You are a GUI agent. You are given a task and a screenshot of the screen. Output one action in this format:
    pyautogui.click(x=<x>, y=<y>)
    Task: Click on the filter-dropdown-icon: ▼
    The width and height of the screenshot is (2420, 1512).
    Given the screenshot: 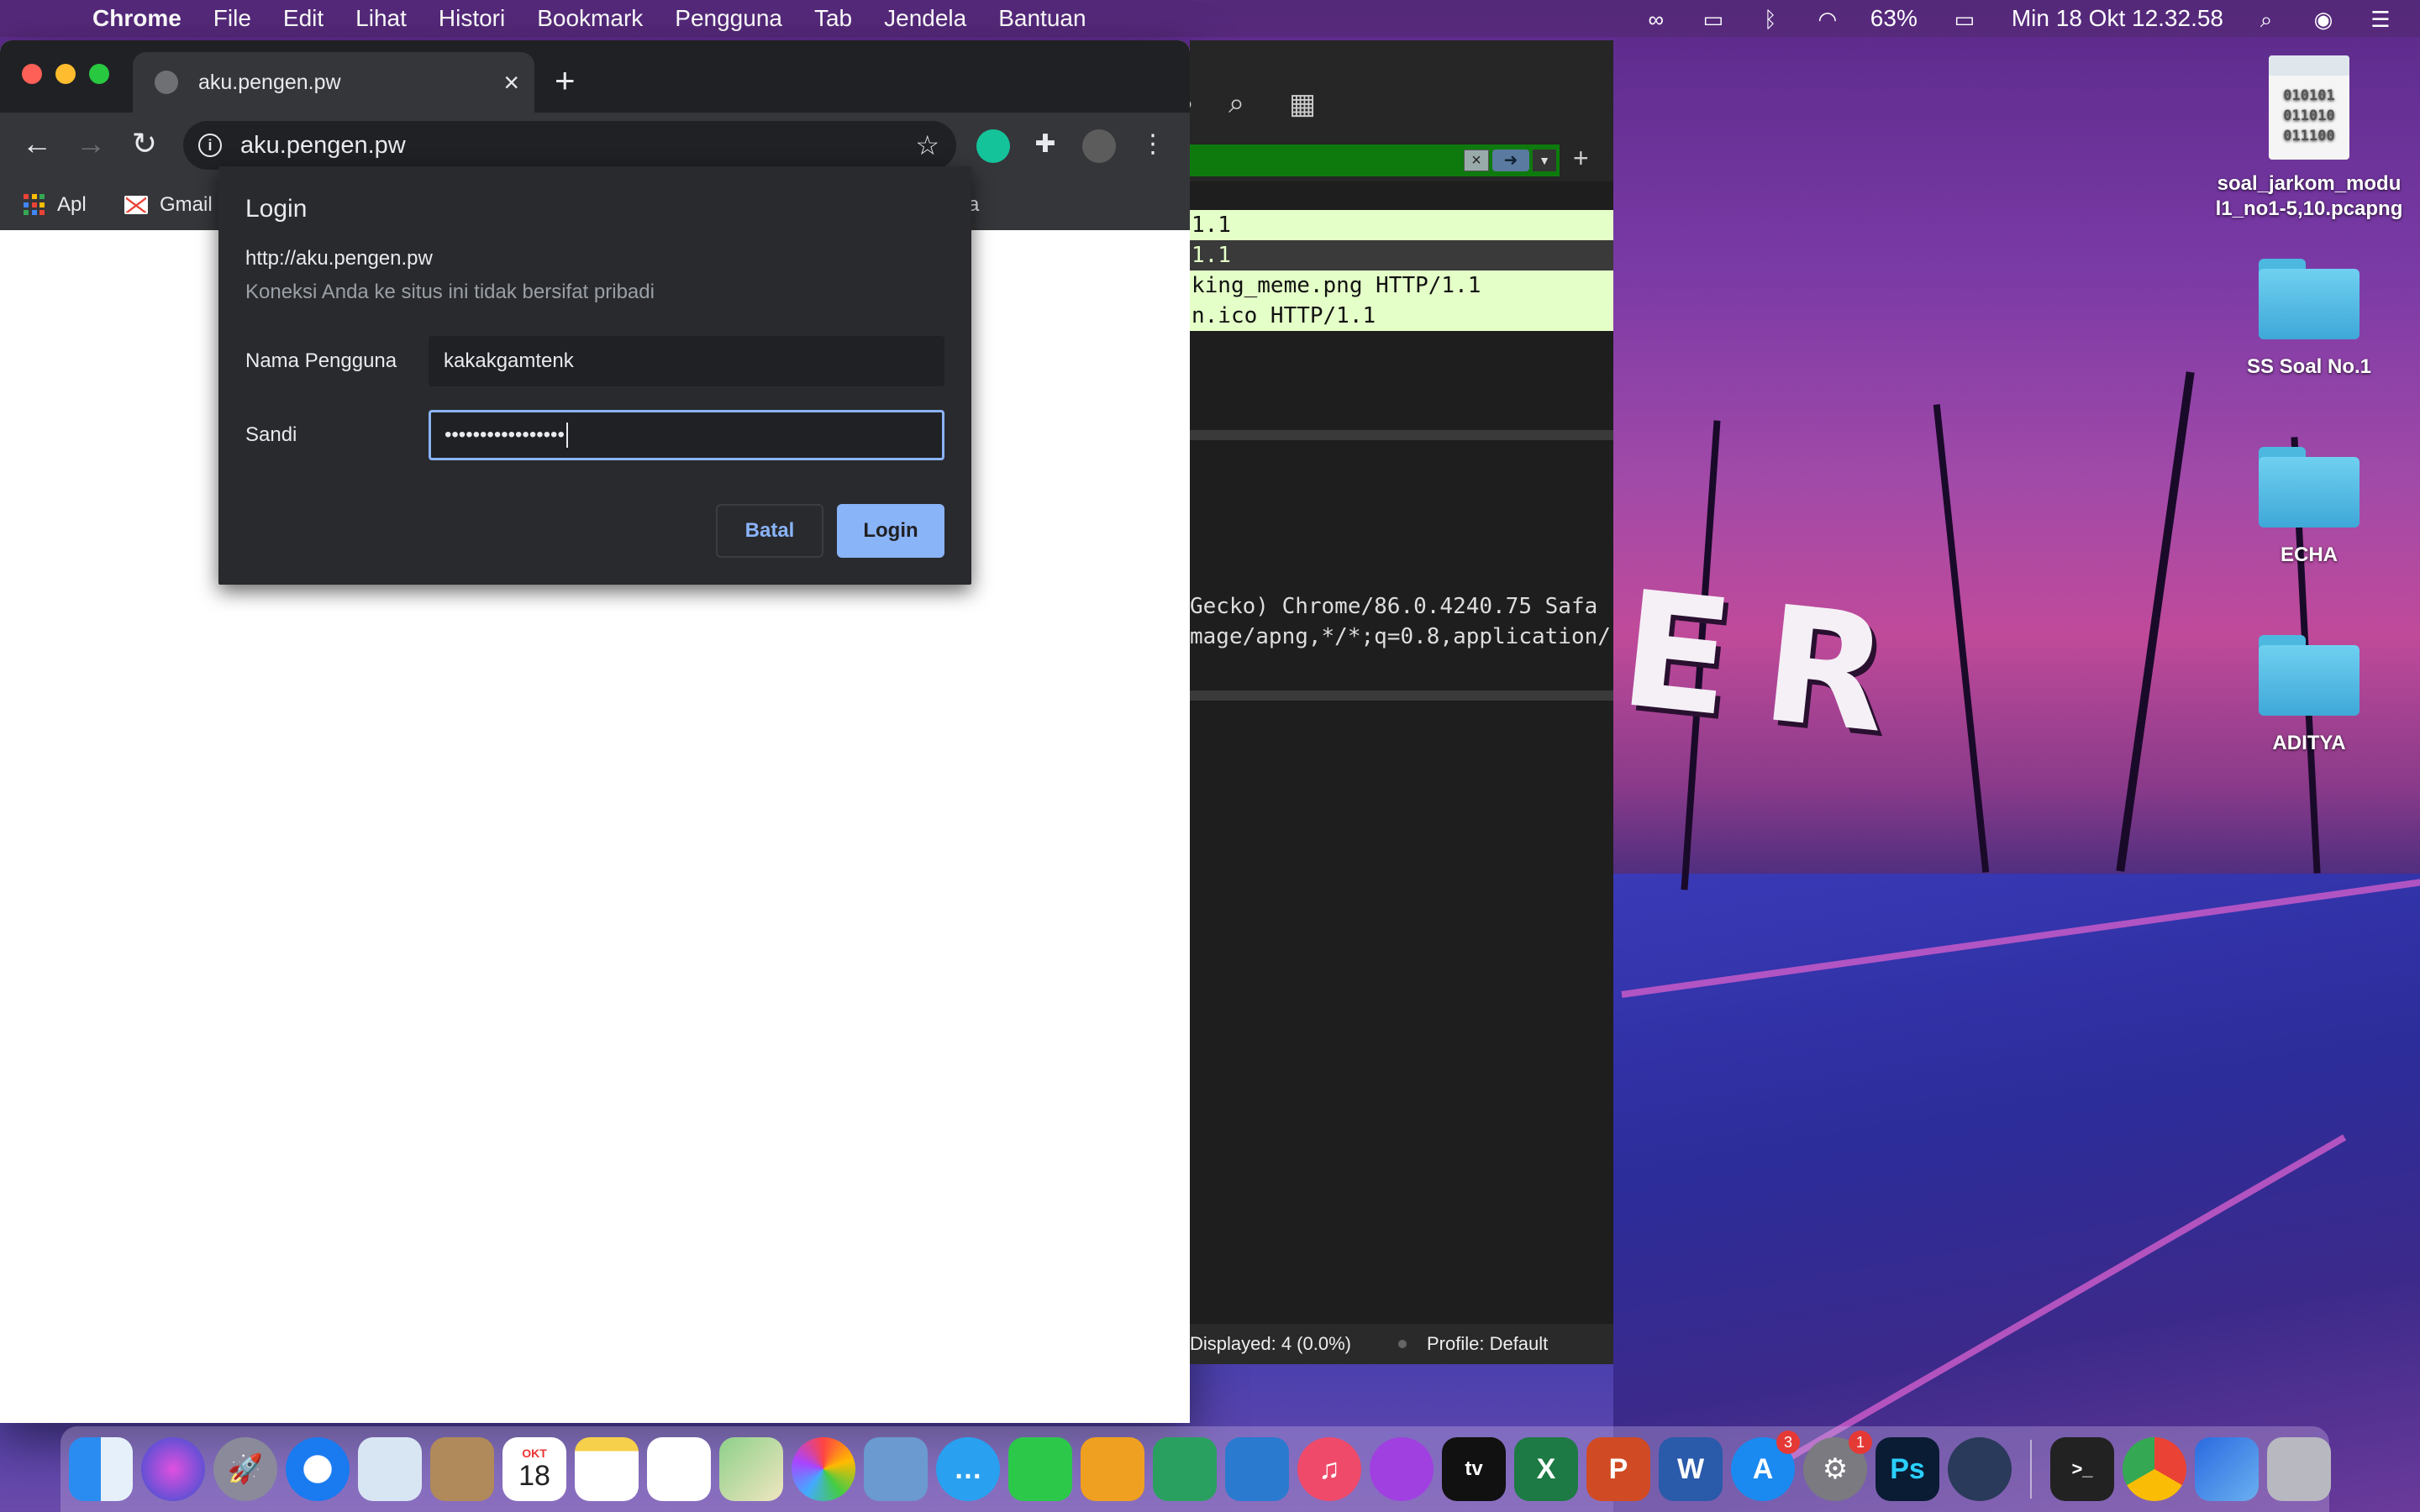 What is the action you would take?
    pyautogui.click(x=1544, y=160)
    